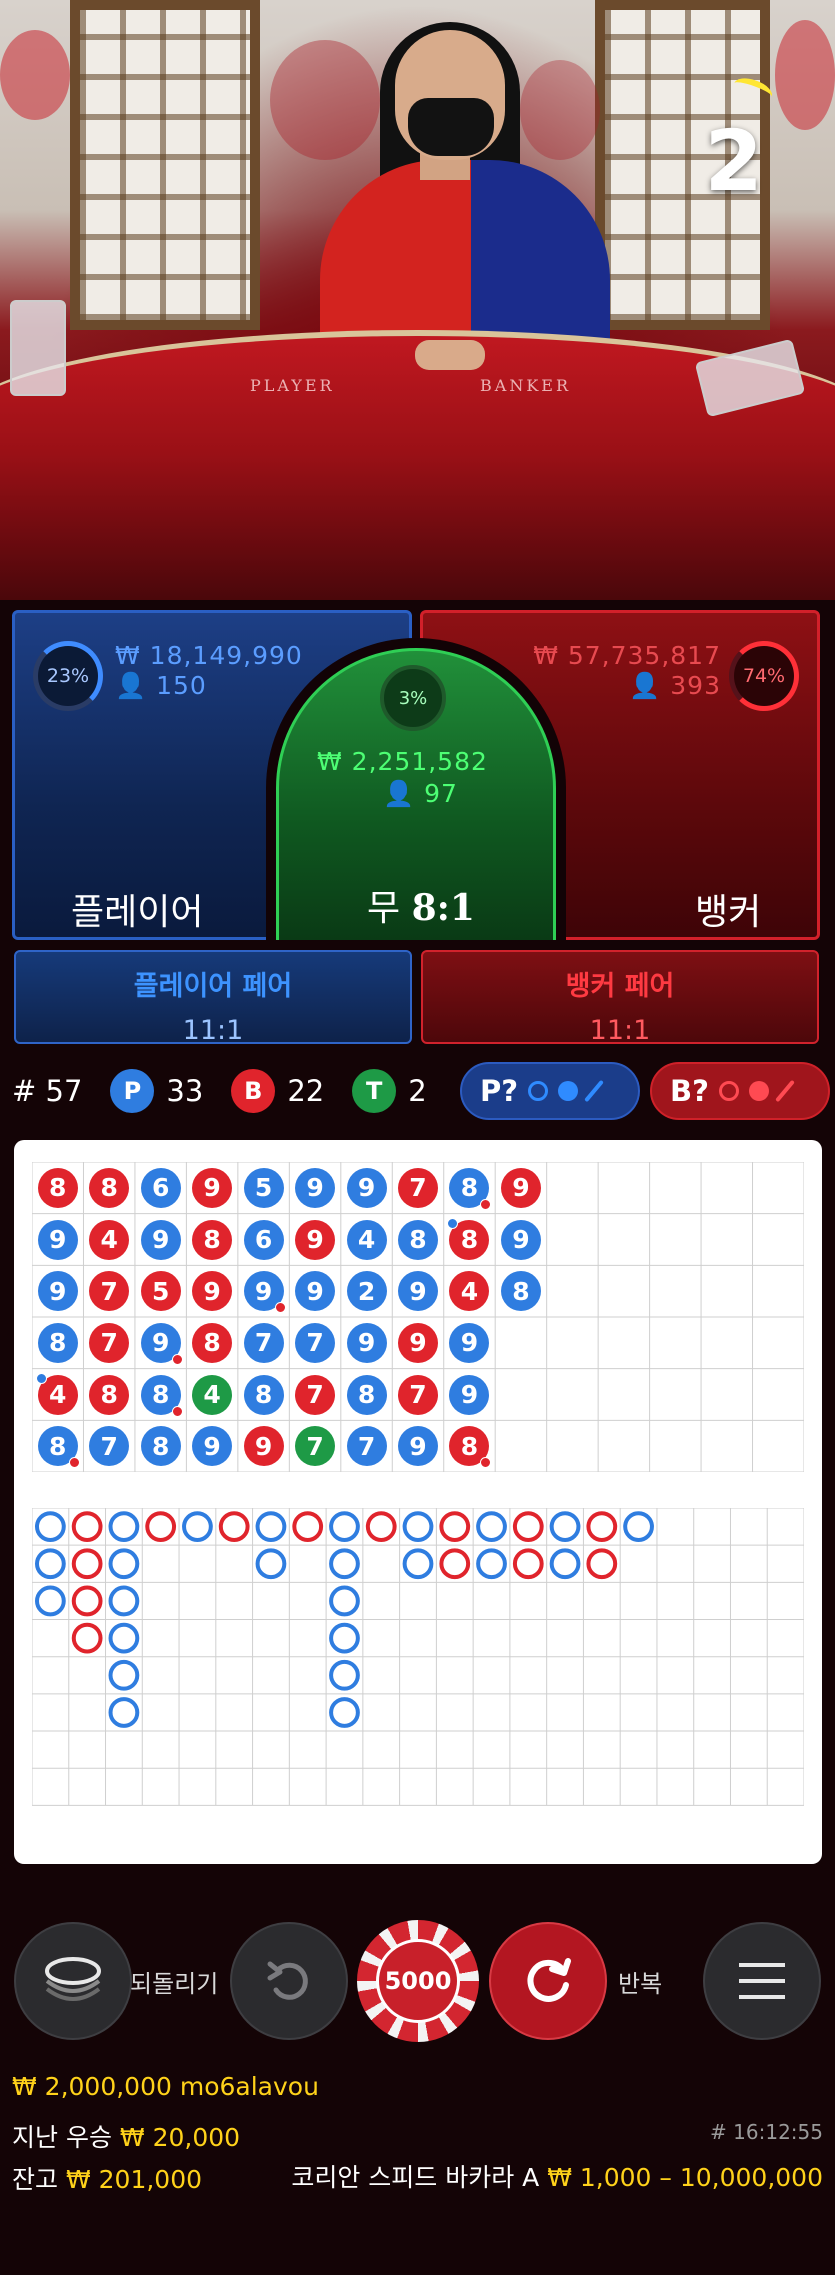  I want to click on tie-label: 무 8:1, so click(421, 908).